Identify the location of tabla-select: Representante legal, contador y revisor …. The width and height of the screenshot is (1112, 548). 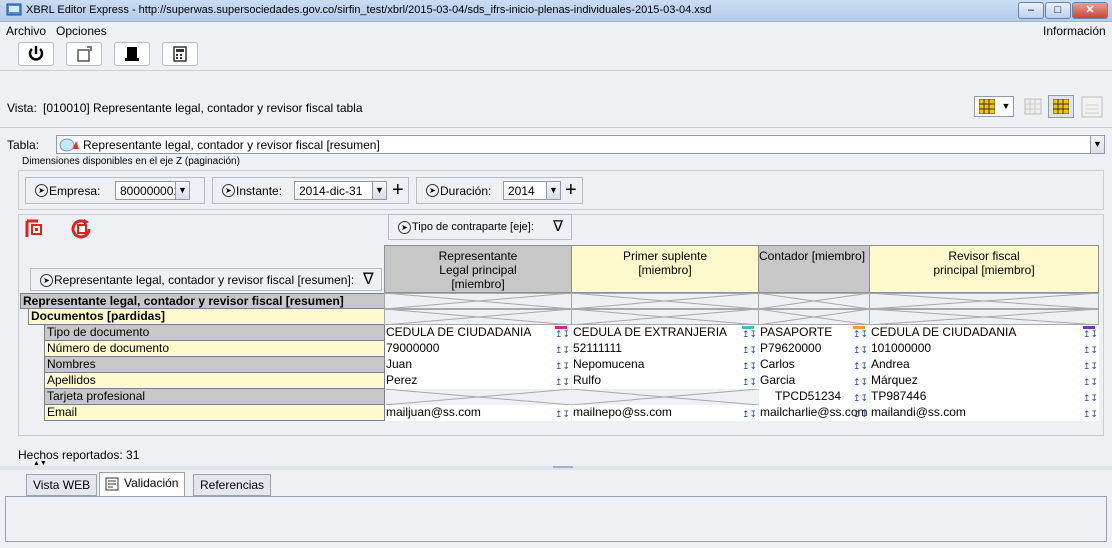
(580, 144).